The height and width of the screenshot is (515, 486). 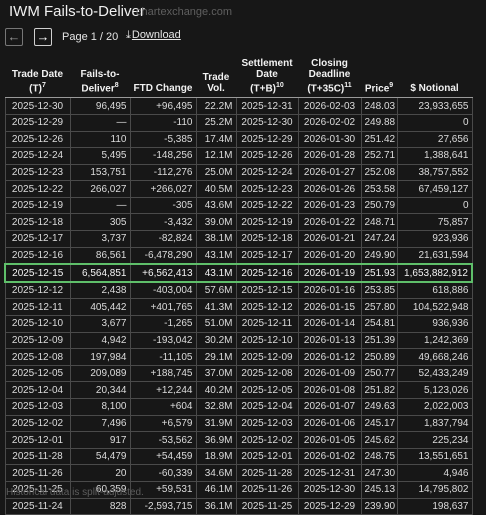 I want to click on cell-notional: 5,123,026, so click(x=434, y=390).